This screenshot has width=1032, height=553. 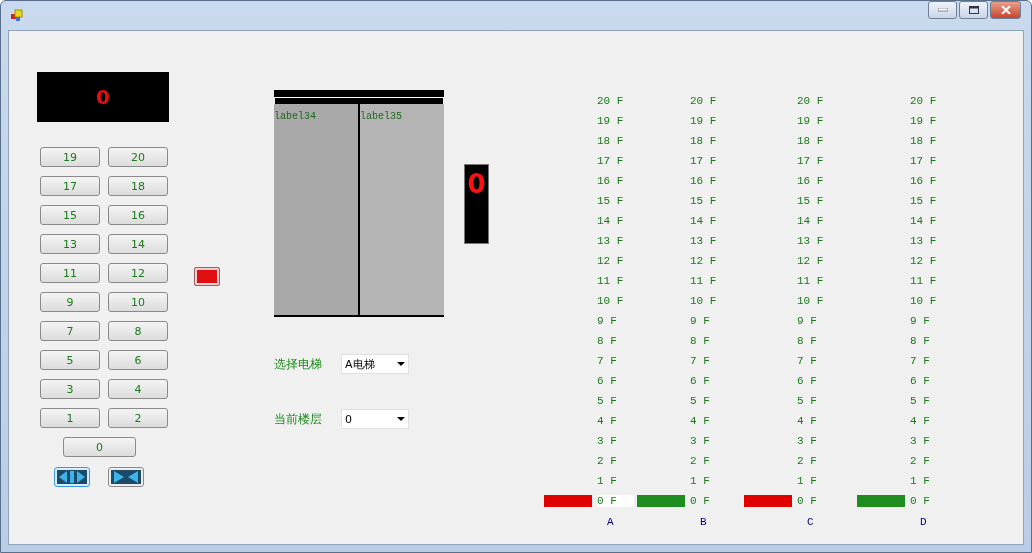 I want to click on floor-button: 6, so click(x=138, y=360).